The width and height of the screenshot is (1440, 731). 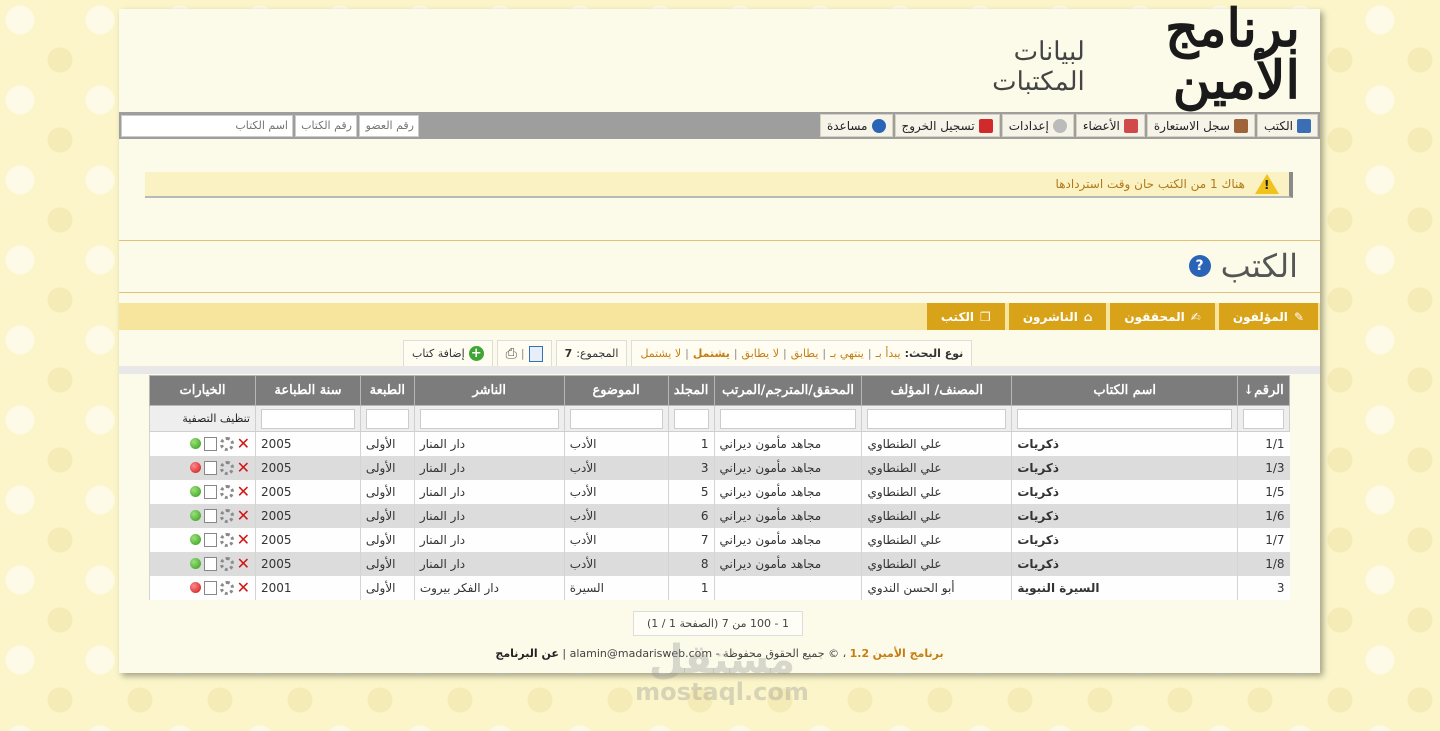 I want to click on filter-edition-input, so click(x=387, y=418).